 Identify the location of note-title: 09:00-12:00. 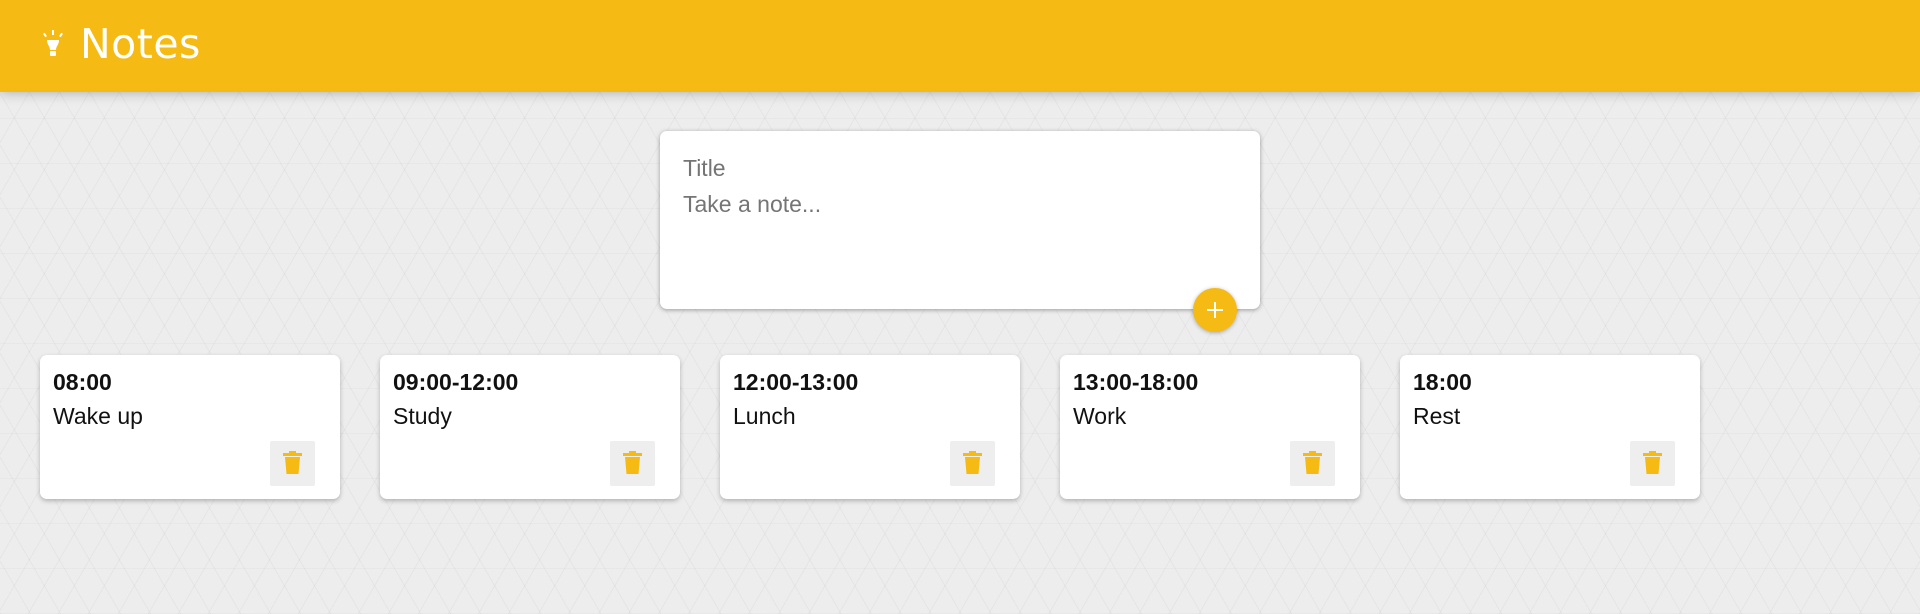
(456, 382).